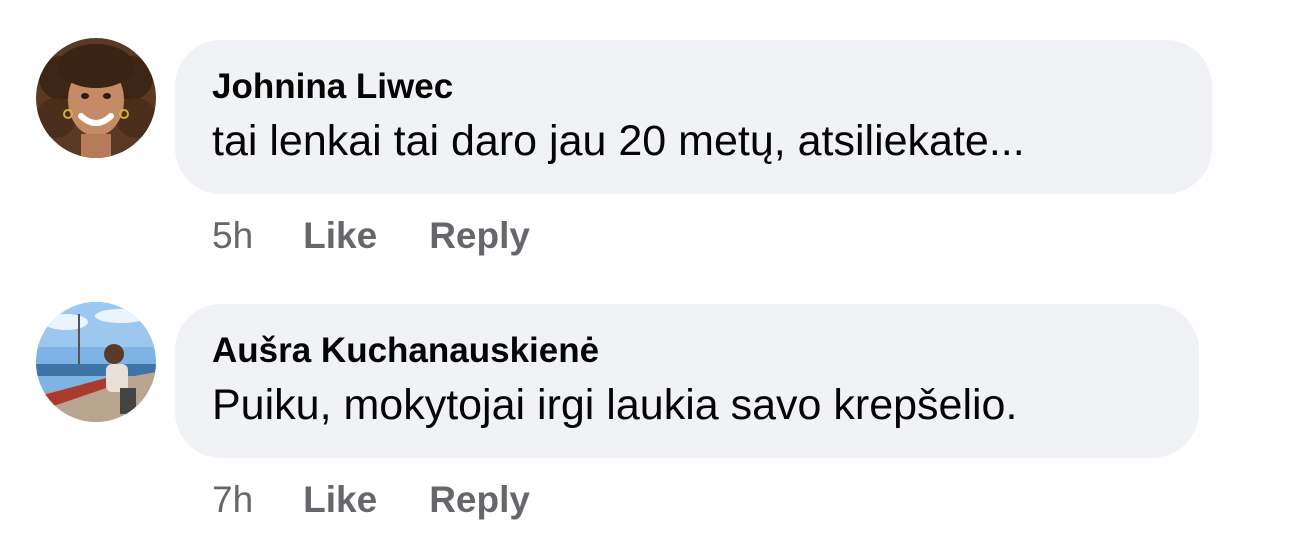 This screenshot has width=1290, height=551. Describe the element at coordinates (693, 87) in the screenshot. I see `comment-author-name: Johnina Liwec` at that location.